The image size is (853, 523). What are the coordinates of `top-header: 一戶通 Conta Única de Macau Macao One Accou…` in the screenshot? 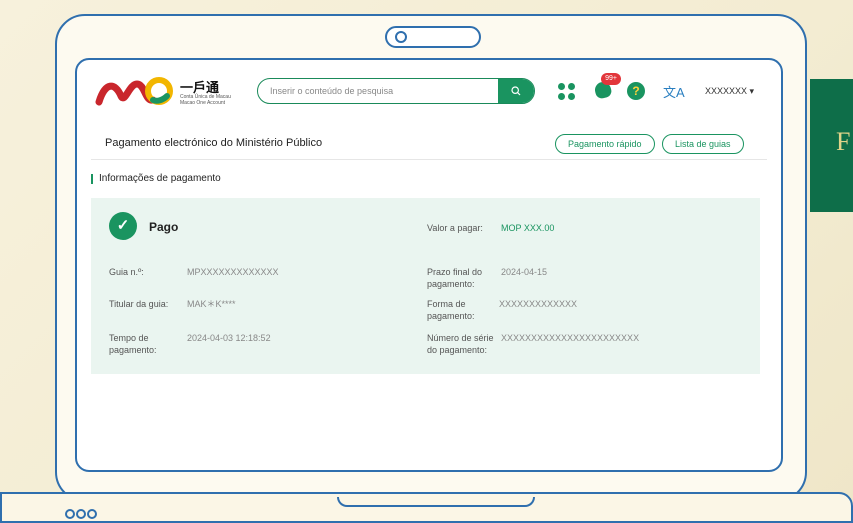 It's located at (429, 91).